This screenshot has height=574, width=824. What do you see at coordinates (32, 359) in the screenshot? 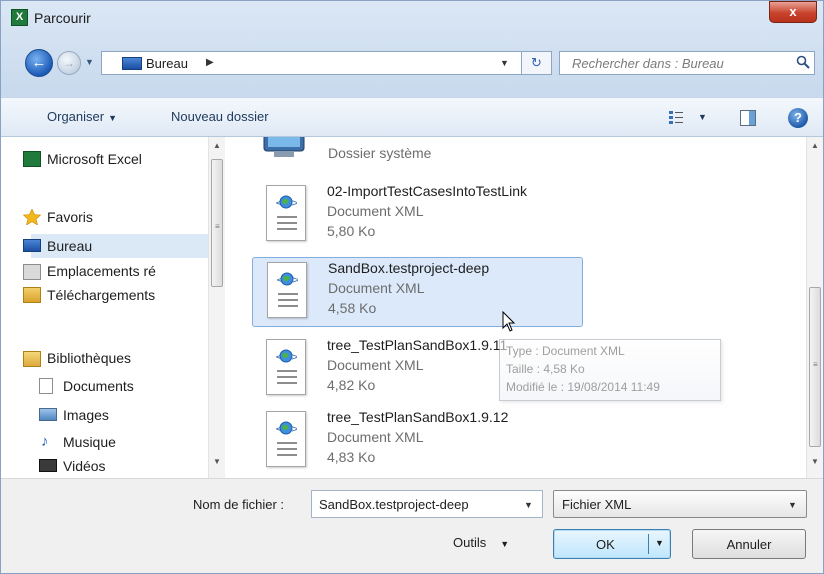
I see `libraries-icon` at bounding box center [32, 359].